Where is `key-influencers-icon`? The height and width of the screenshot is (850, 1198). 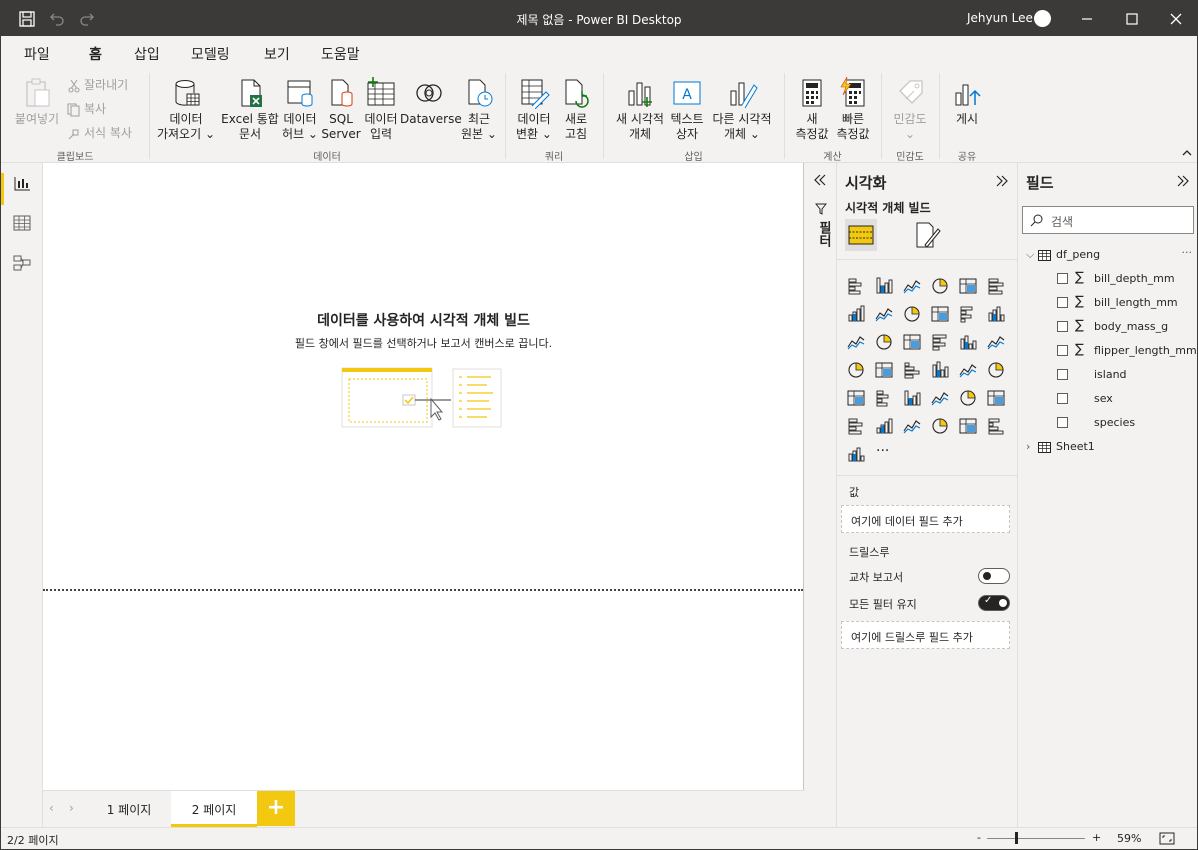 key-influencers-icon is located at coordinates (996, 398).